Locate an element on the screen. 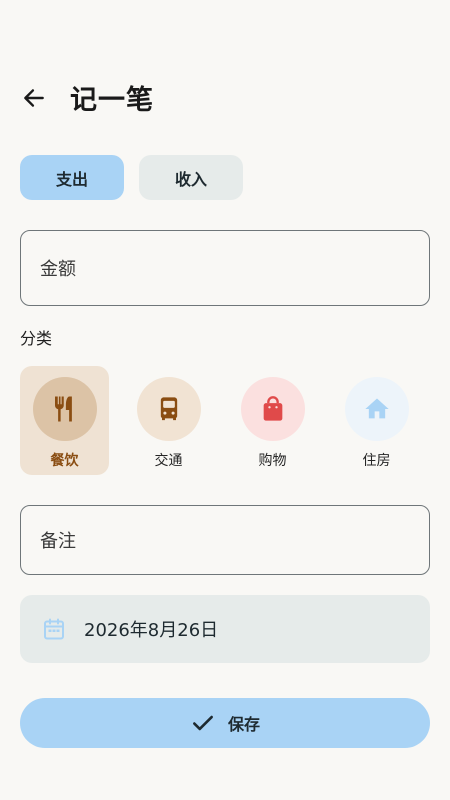 The height and width of the screenshot is (800, 450). category-transport: 交通 is located at coordinates (168, 420).